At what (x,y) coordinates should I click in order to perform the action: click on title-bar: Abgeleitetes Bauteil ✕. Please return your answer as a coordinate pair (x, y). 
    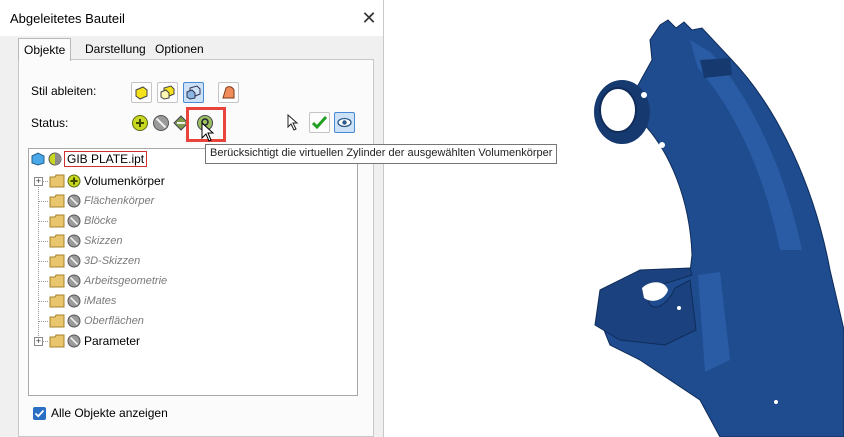
    Looking at the image, I should click on (191, 18).